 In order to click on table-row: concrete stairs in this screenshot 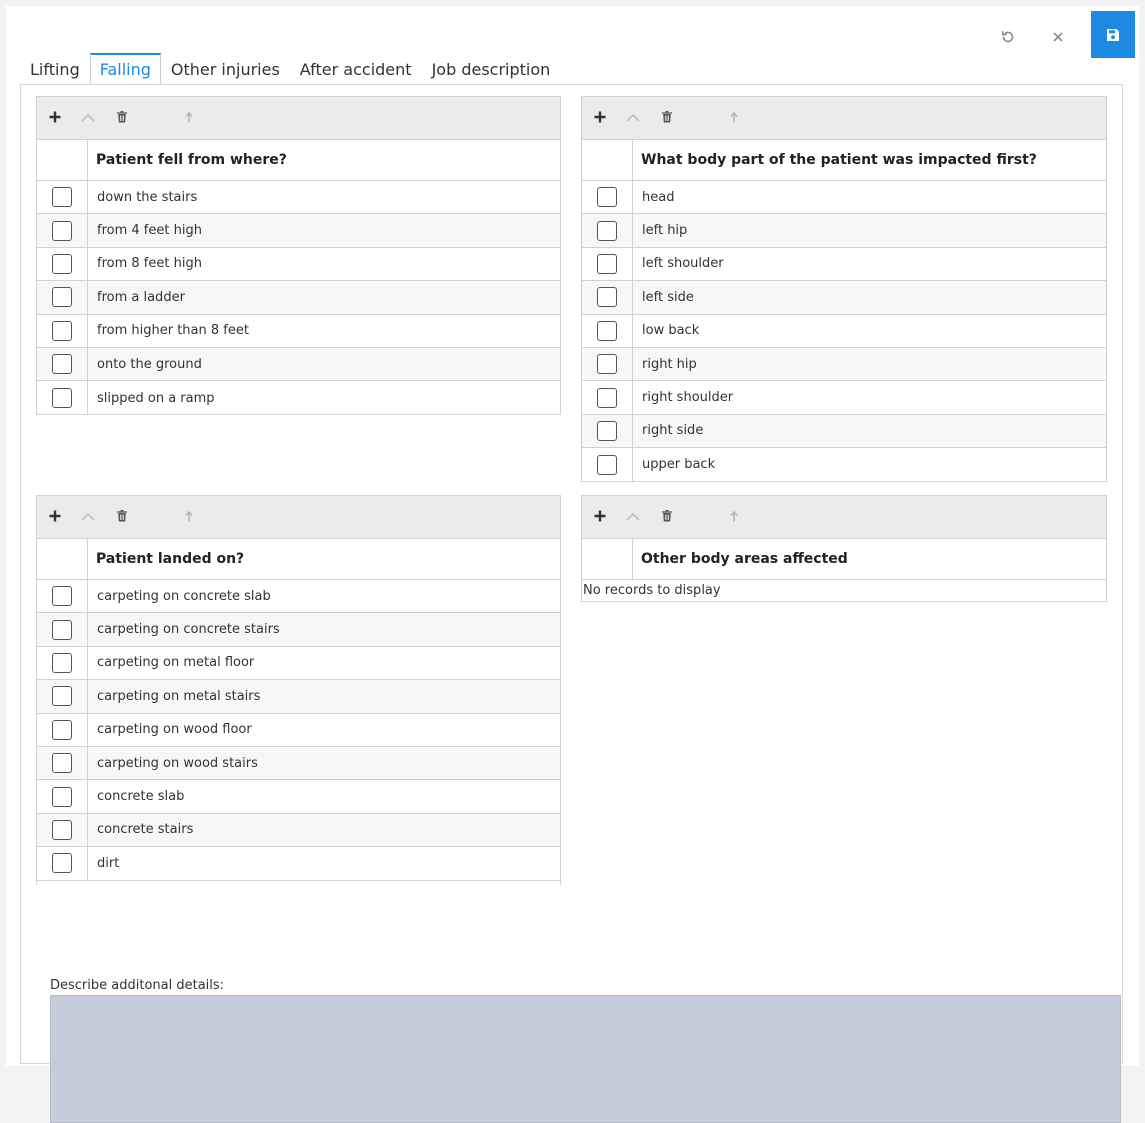, I will do `click(298, 830)`.